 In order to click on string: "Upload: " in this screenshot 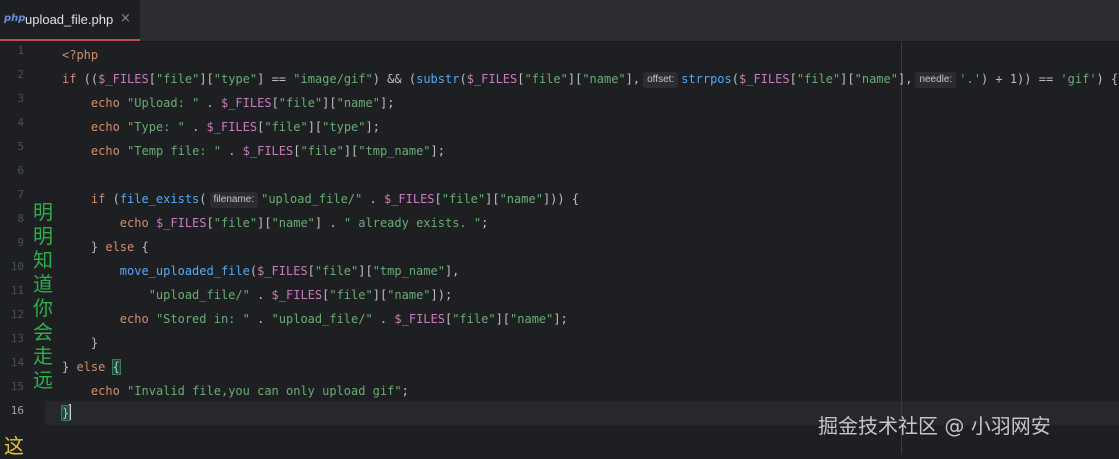, I will do `click(163, 103)`.